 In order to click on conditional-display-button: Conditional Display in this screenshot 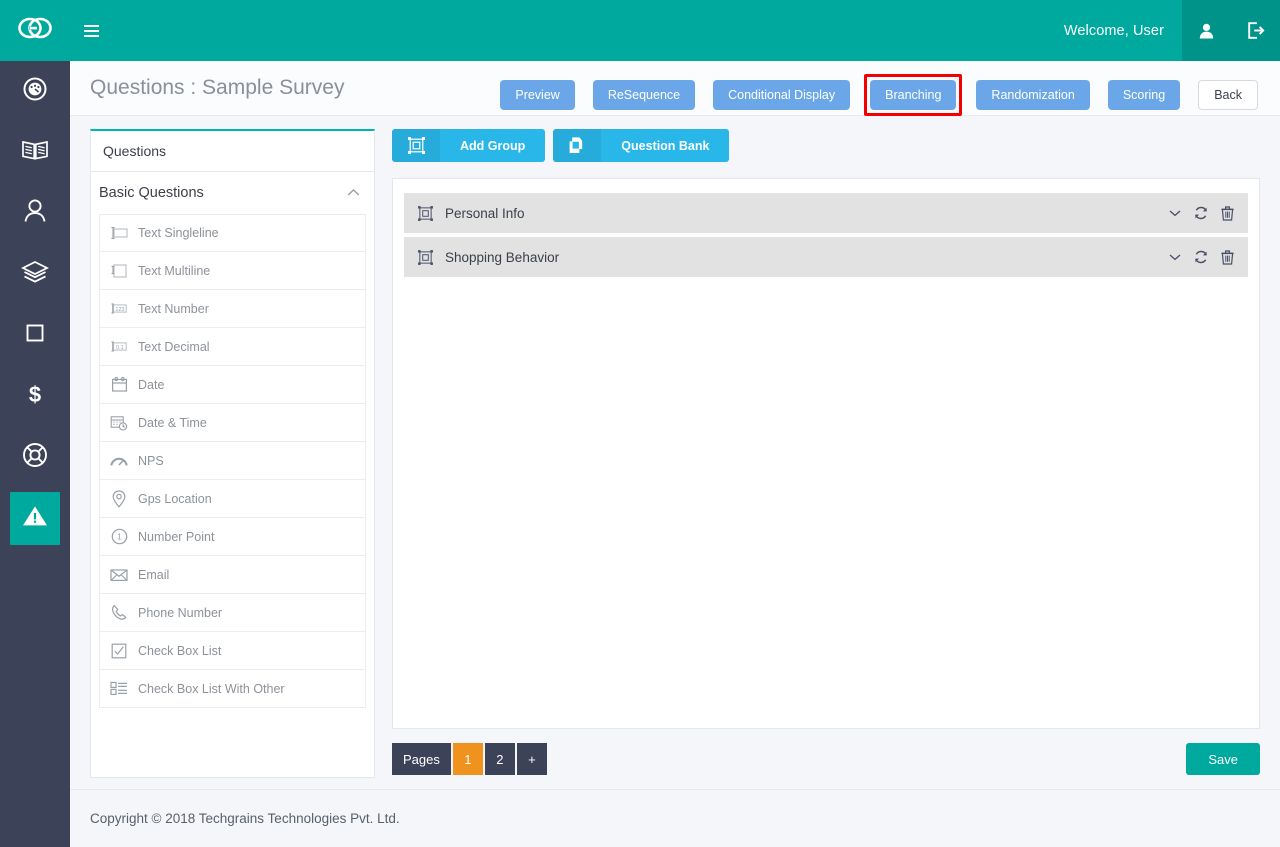, I will do `click(782, 95)`.